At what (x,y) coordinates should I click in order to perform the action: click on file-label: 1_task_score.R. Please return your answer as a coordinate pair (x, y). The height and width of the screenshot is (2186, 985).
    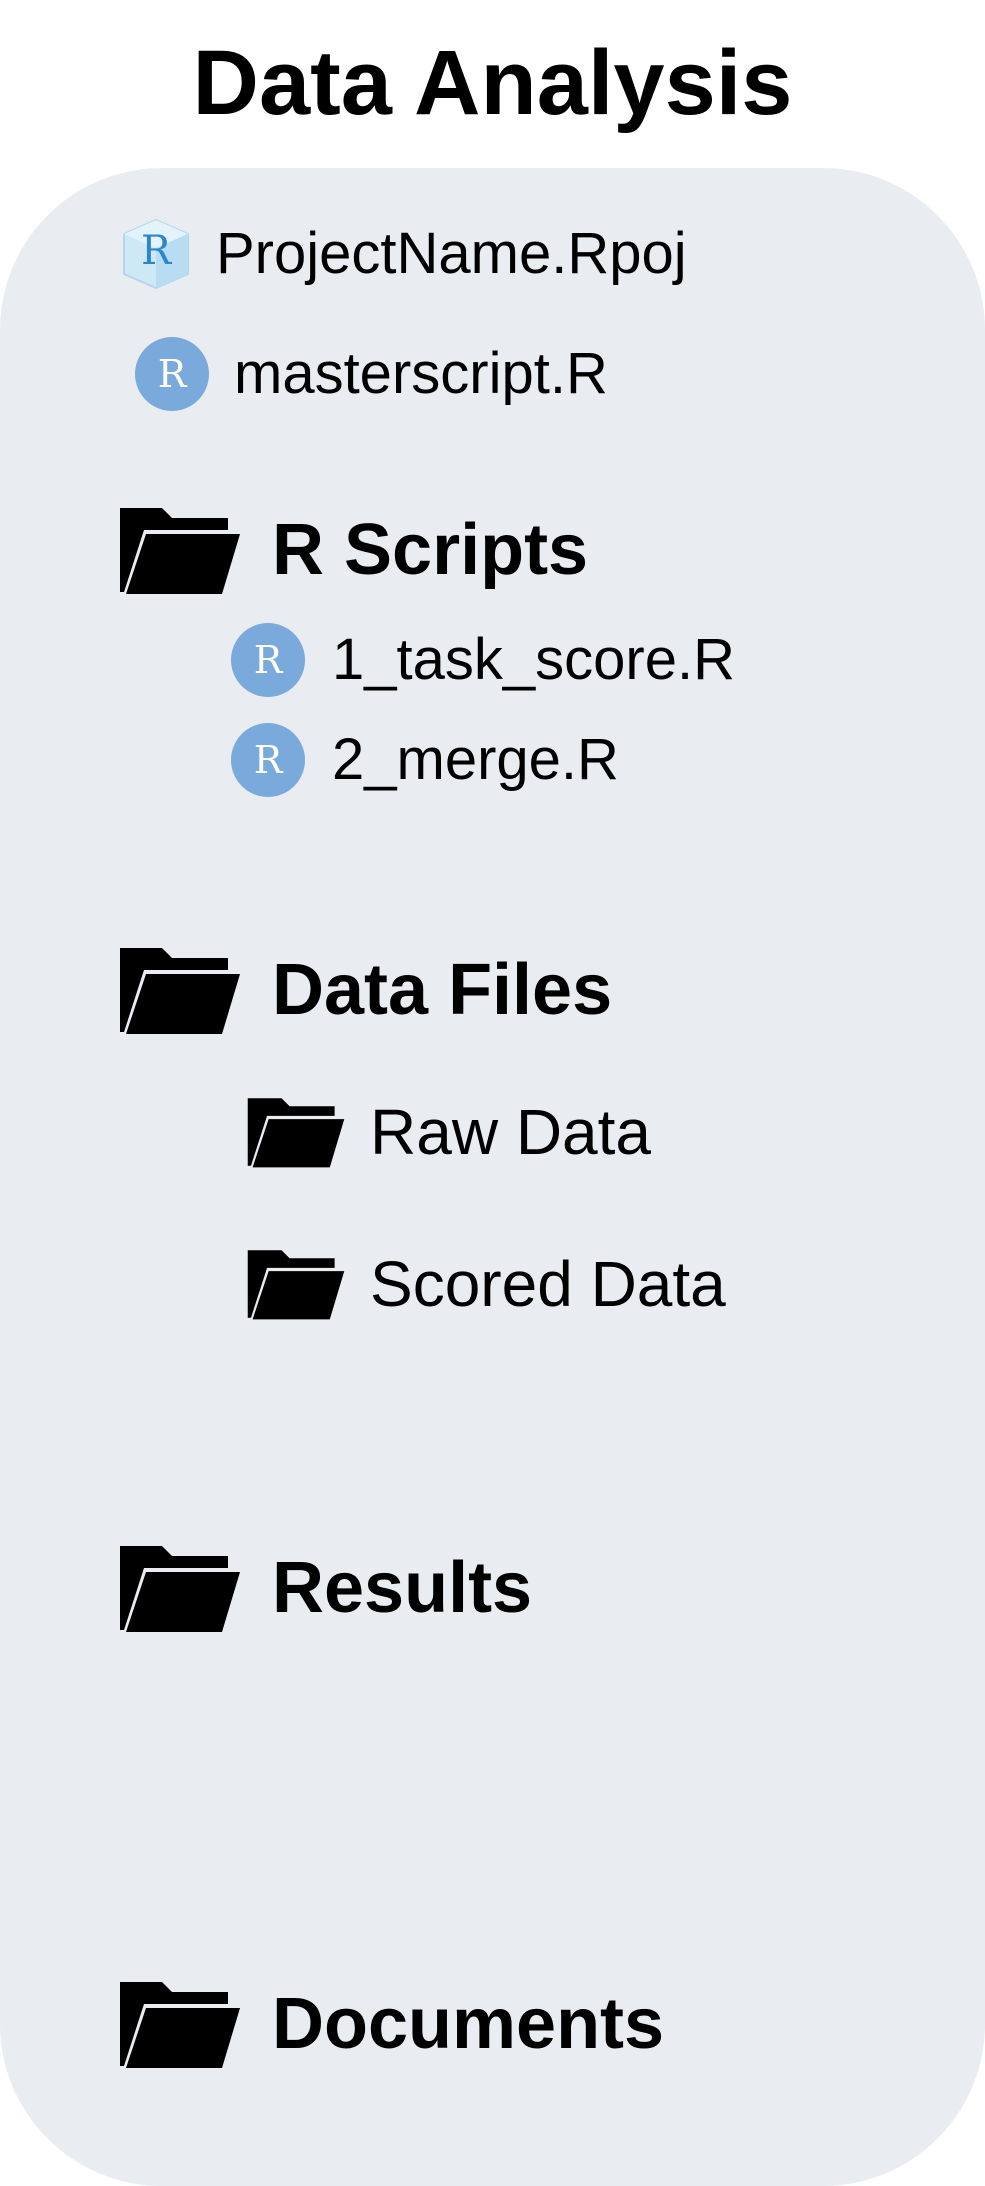
    Looking at the image, I should click on (533, 659).